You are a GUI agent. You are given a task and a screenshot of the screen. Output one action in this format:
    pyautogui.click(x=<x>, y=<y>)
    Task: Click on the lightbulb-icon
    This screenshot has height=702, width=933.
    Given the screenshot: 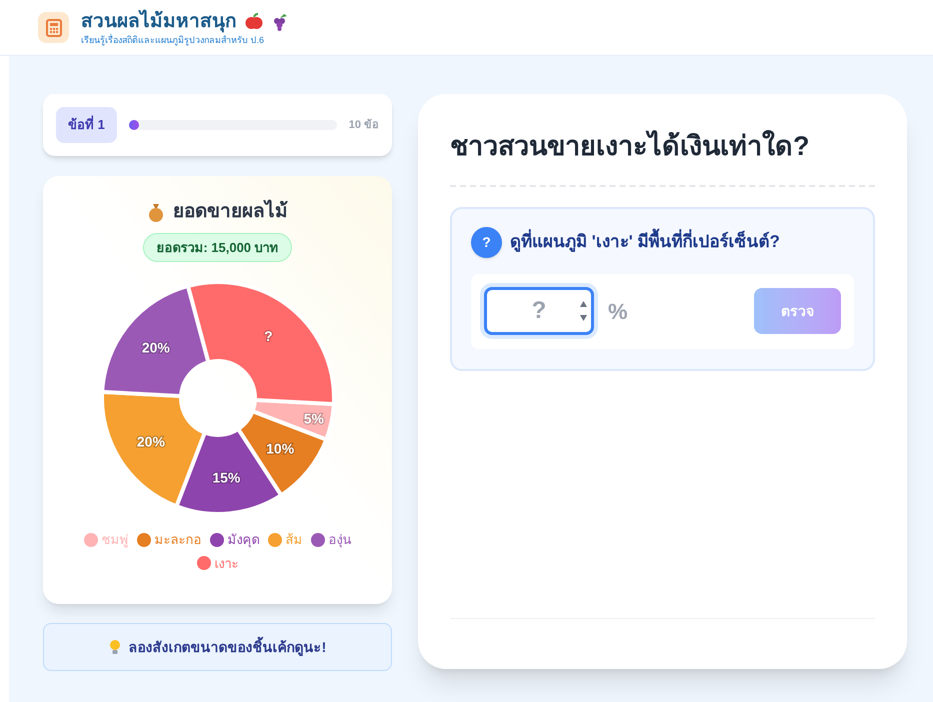 What is the action you would take?
    pyautogui.click(x=114, y=647)
    